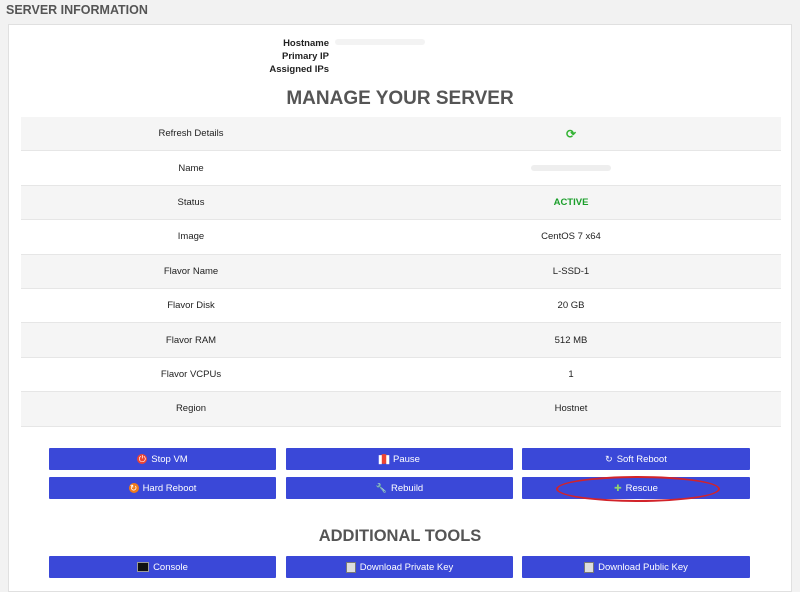 The width and height of the screenshot is (800, 592). What do you see at coordinates (191, 374) in the screenshot?
I see `row-label: Flavor VCPUs` at bounding box center [191, 374].